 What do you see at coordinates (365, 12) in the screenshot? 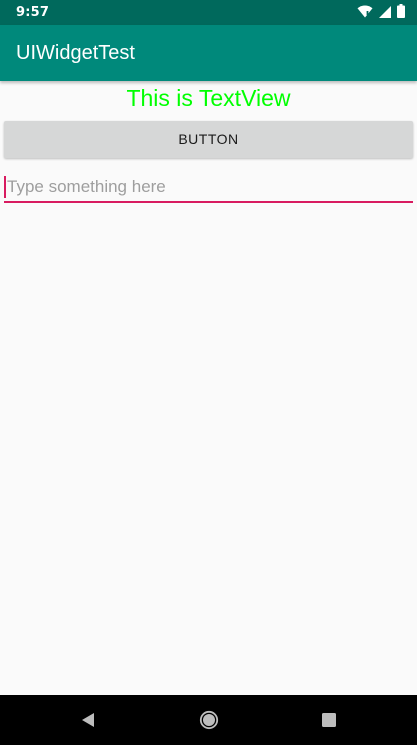
I see `wifi-icon` at bounding box center [365, 12].